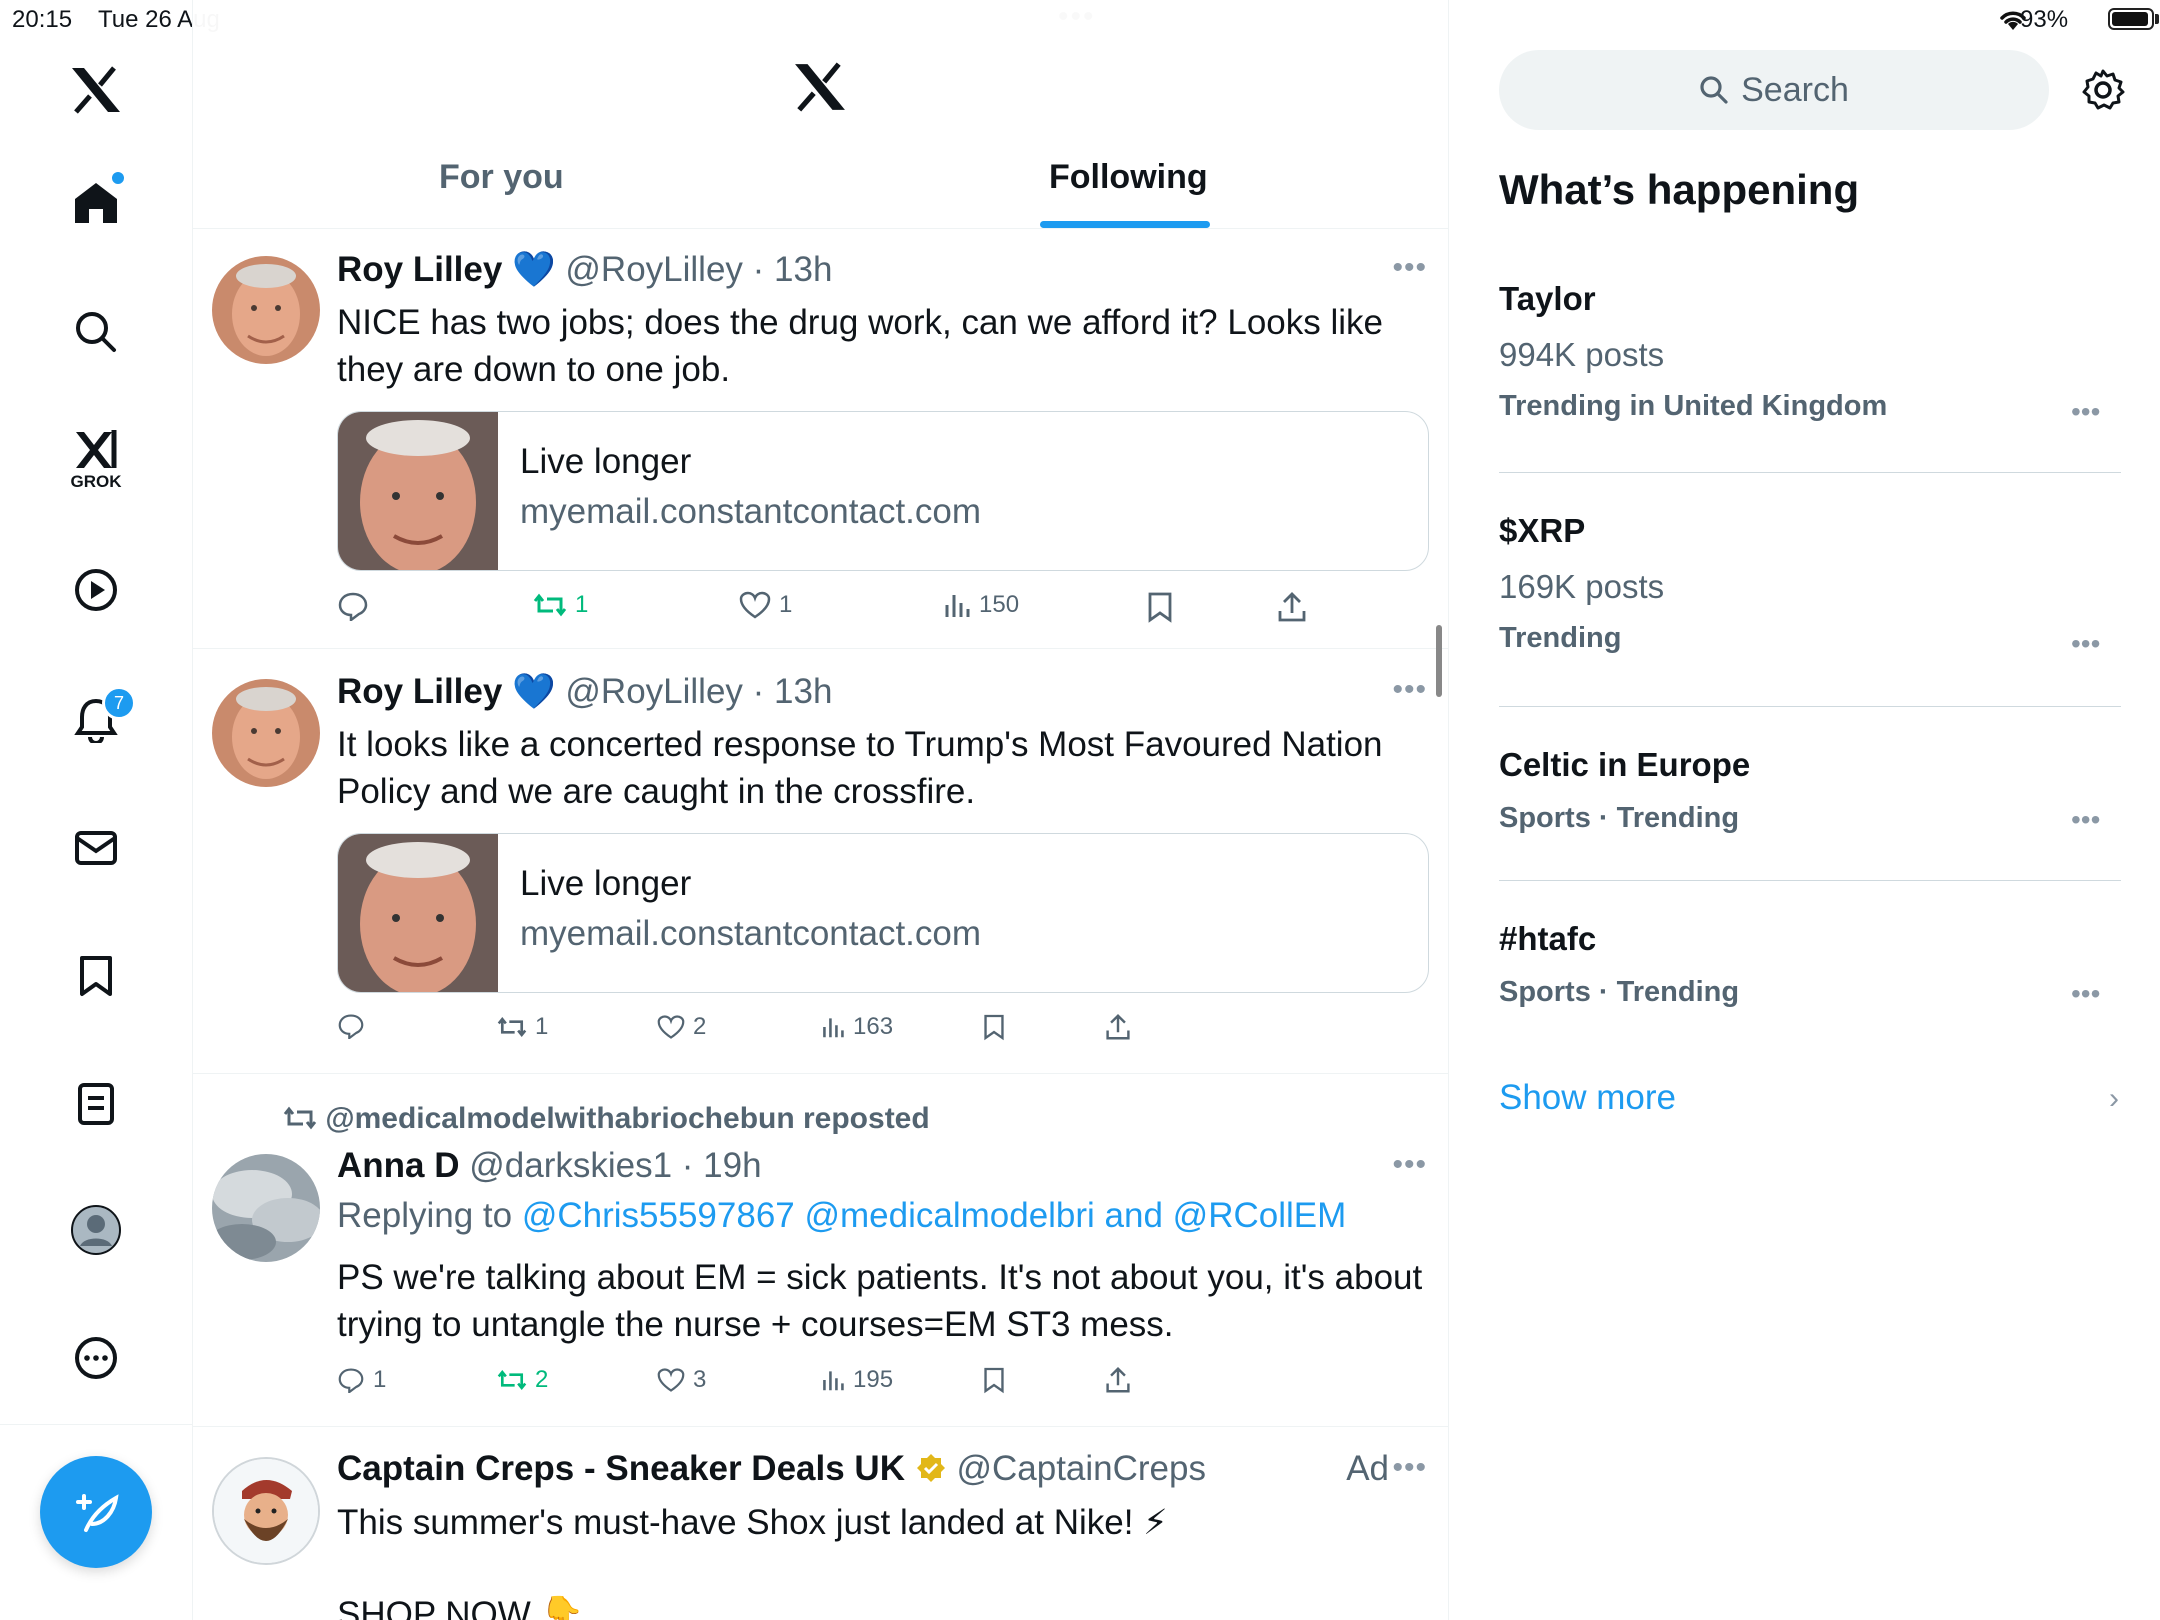 The height and width of the screenshot is (1620, 2160). What do you see at coordinates (1439, 661) in the screenshot?
I see `scrollbar-thumb` at bounding box center [1439, 661].